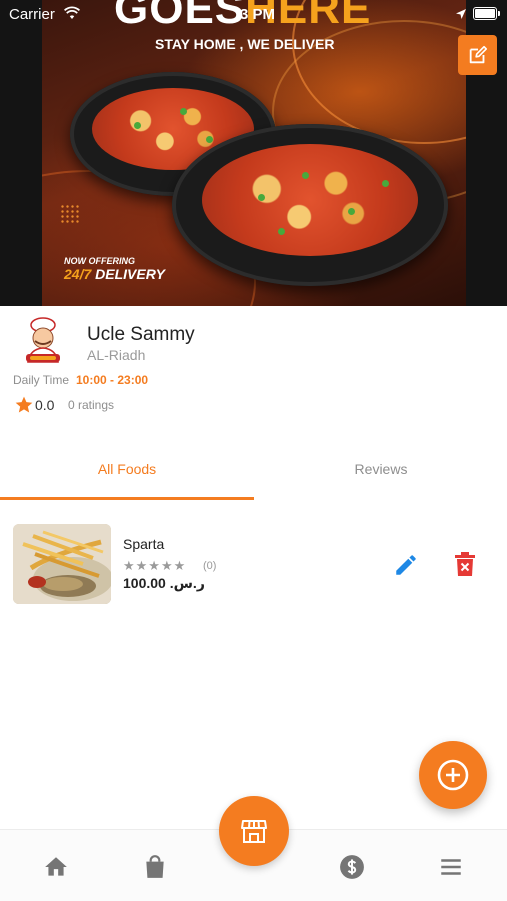  I want to click on battery-tip, so click(499, 13).